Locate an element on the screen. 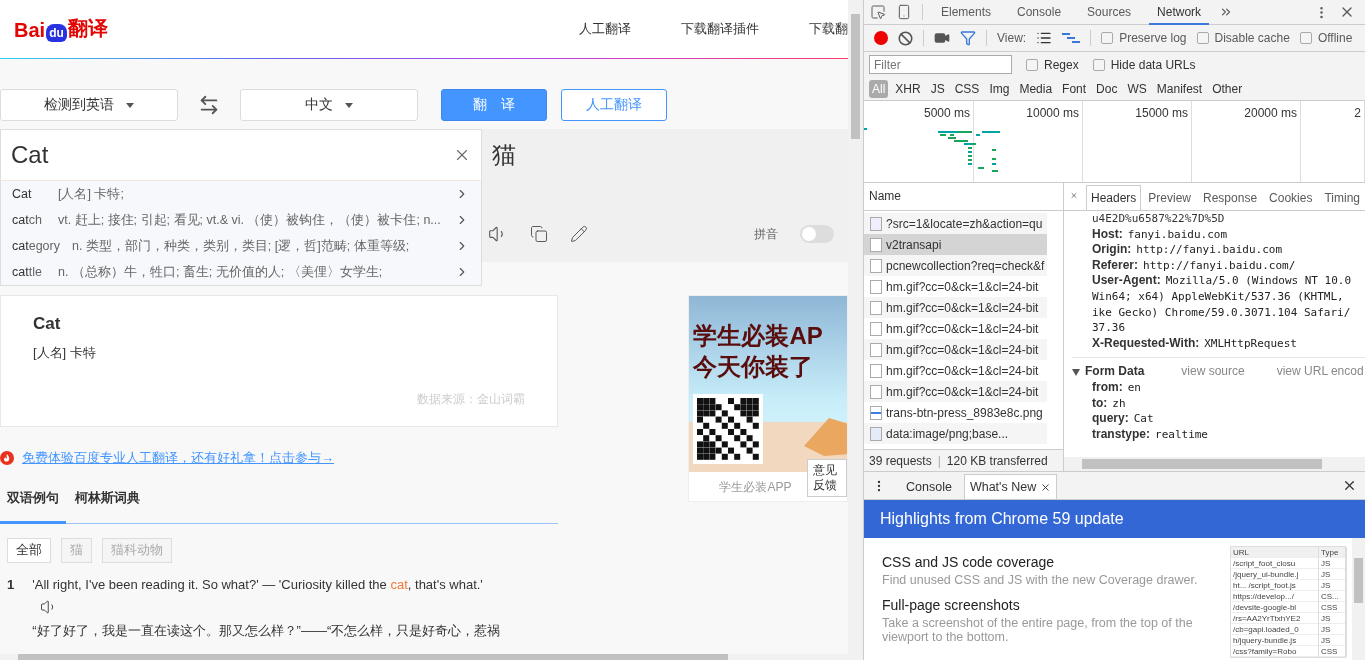  dictionary-word: Cat is located at coordinates (47, 324).